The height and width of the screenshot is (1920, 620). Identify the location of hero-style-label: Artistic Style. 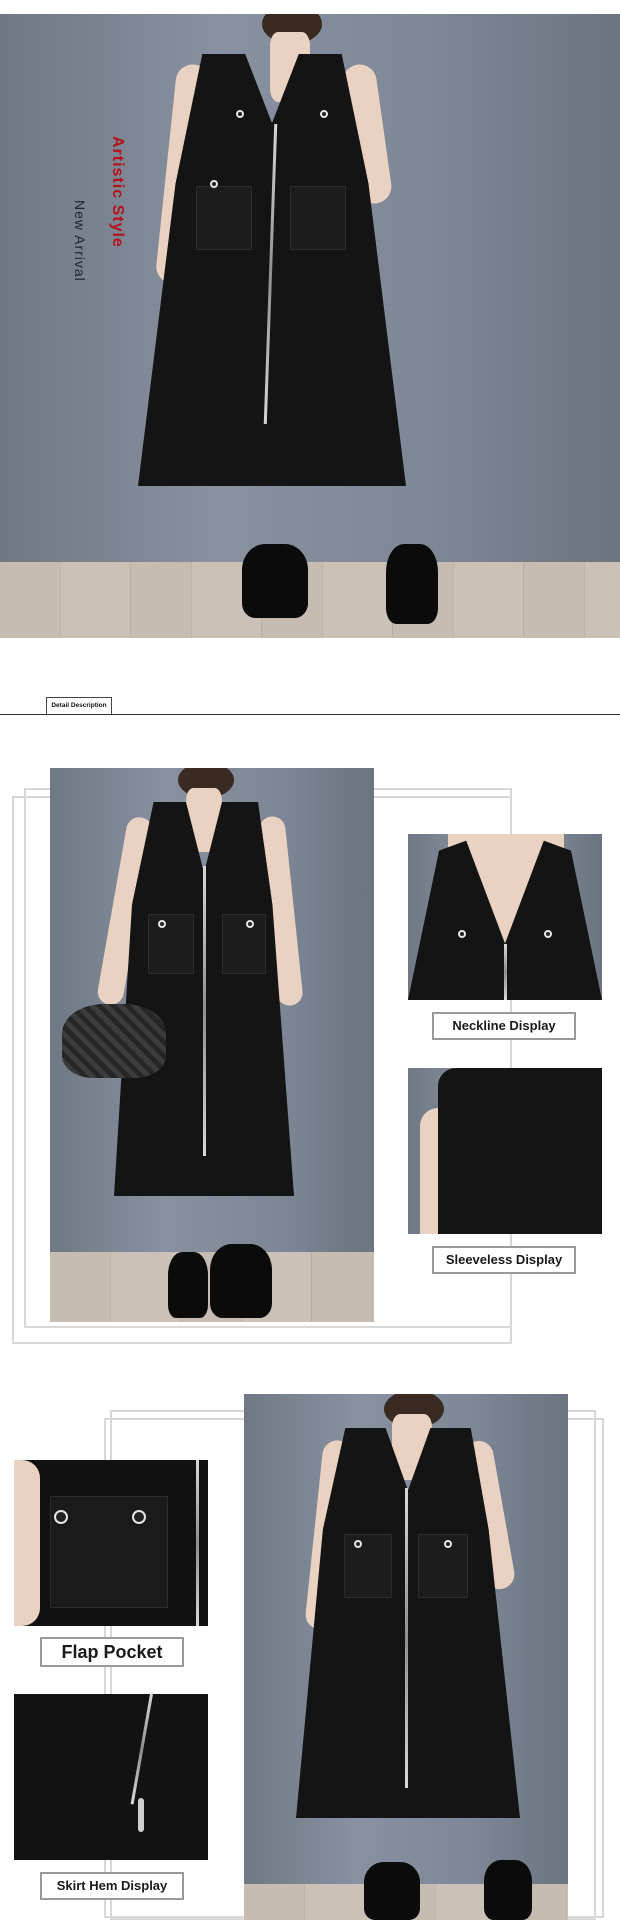
(117, 192).